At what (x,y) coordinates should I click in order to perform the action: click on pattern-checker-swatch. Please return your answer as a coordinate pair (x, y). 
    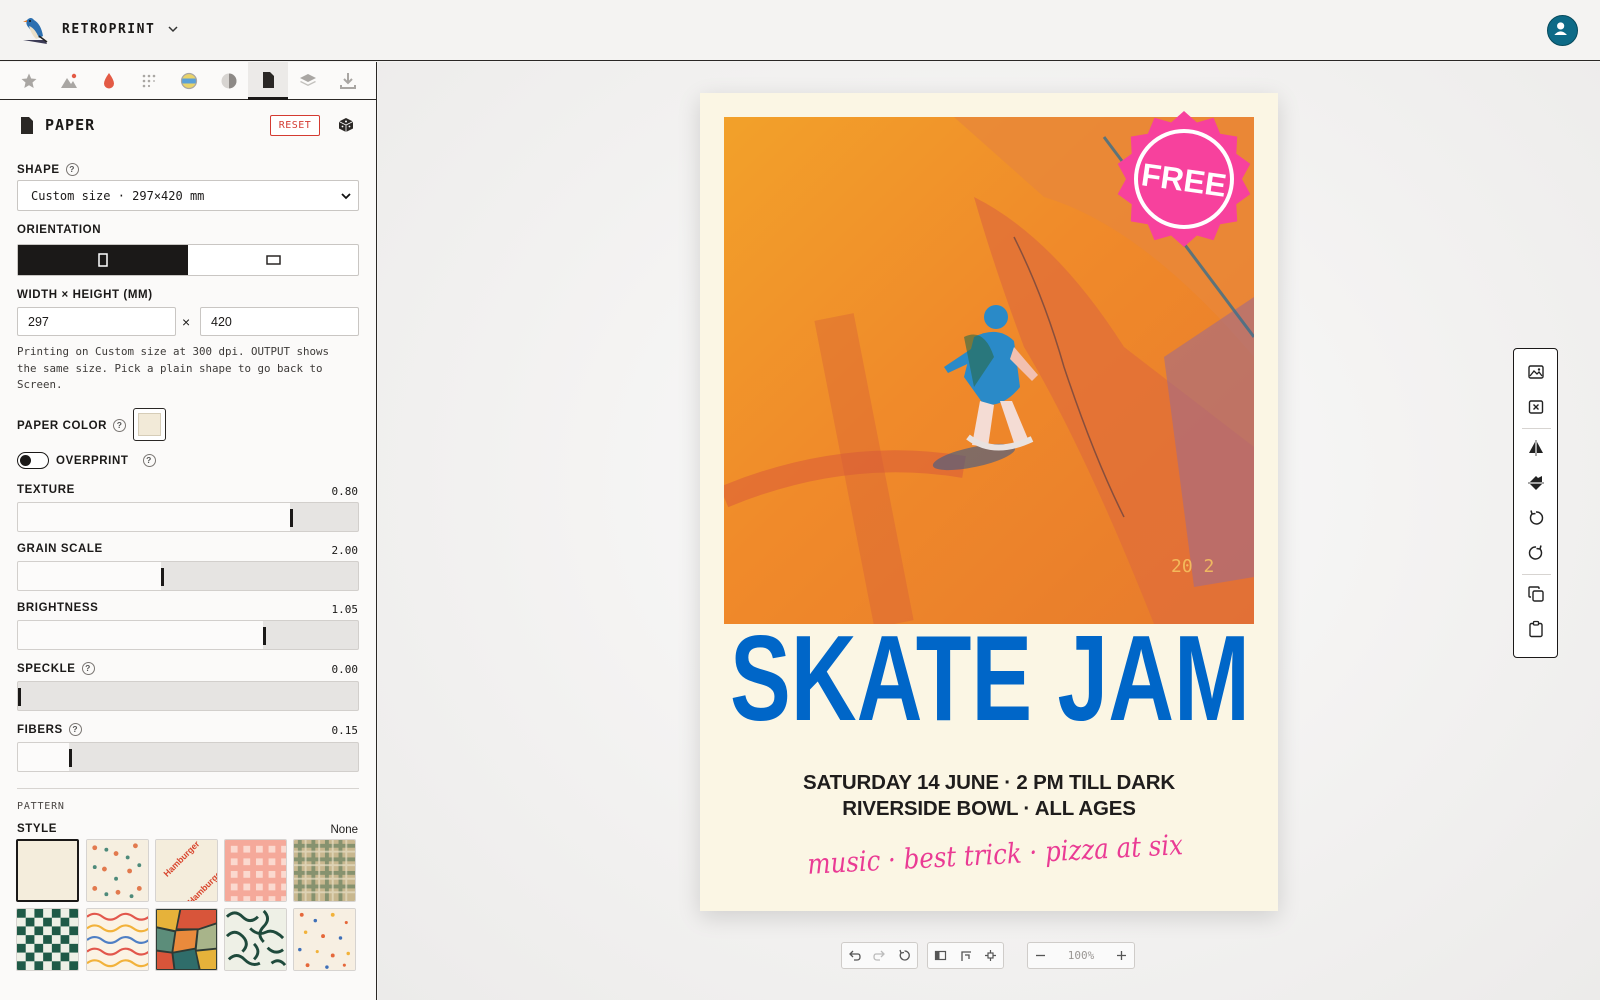
    Looking at the image, I should click on (47, 939).